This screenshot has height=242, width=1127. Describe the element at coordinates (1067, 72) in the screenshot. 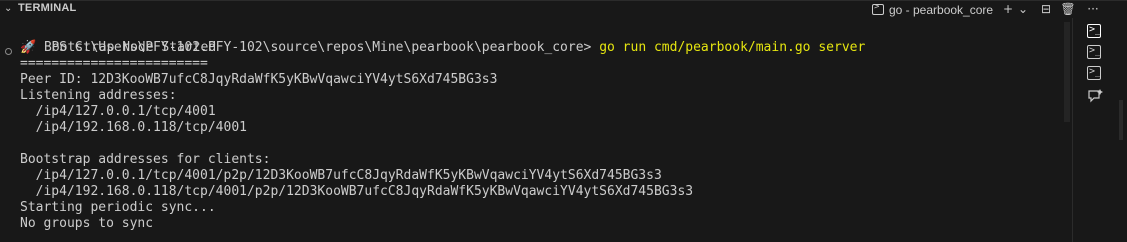

I see `scrollbar-thumb` at that location.